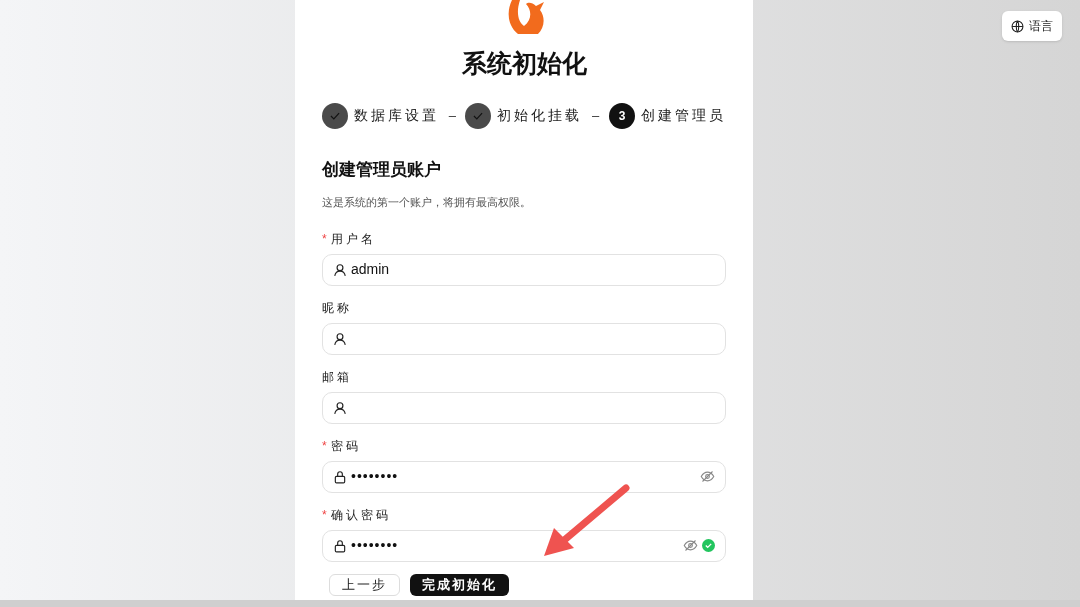 The height and width of the screenshot is (607, 1080). I want to click on step-label: 创建管理员, so click(683, 115).